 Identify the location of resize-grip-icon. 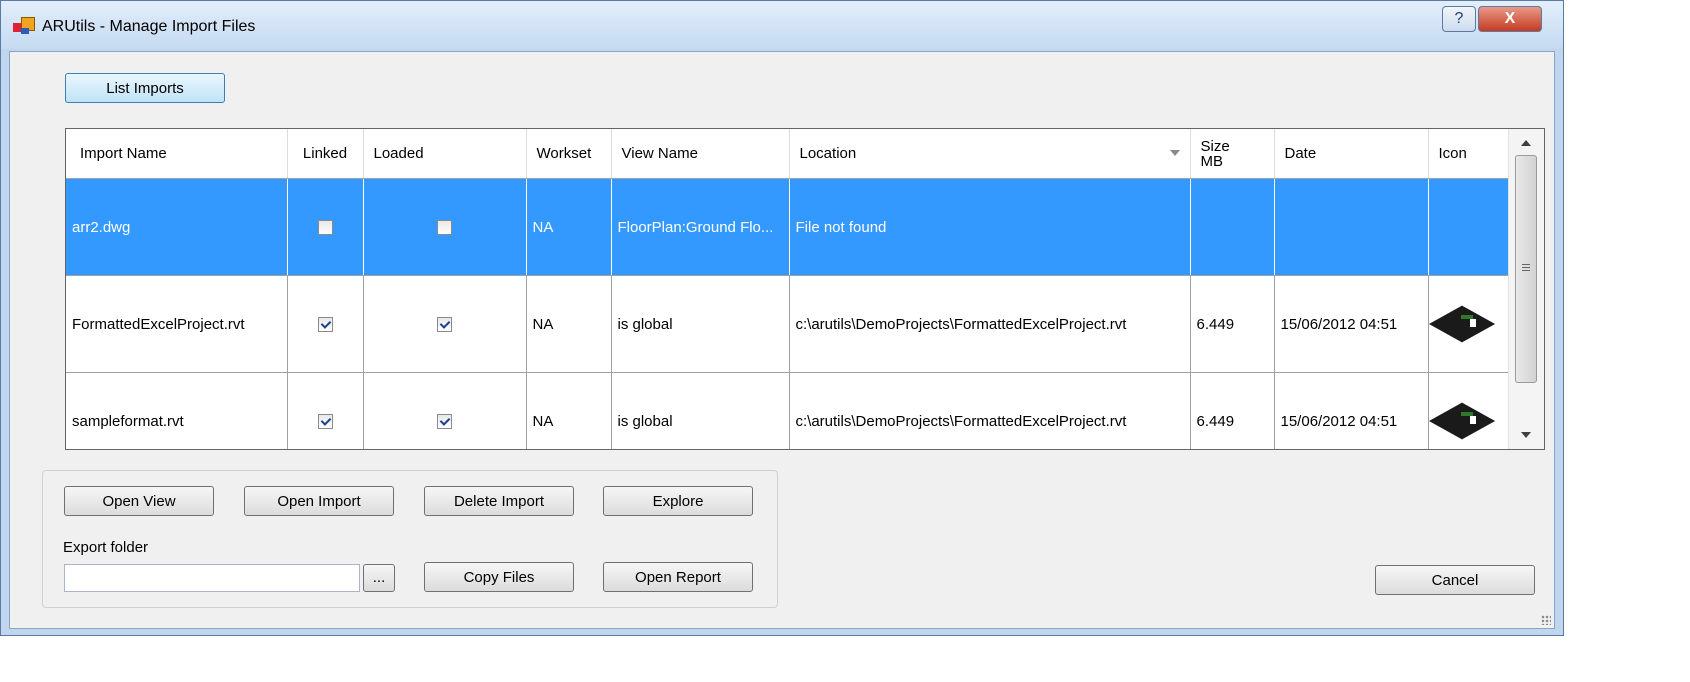
(1546, 620).